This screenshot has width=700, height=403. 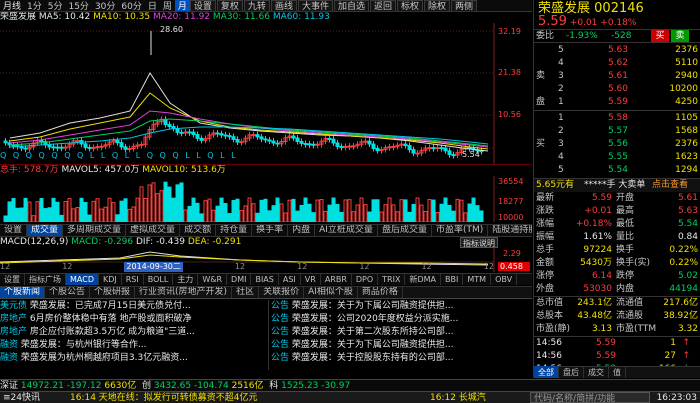 What do you see at coordinates (283, 5) in the screenshot?
I see `draw-line-button: 画线` at bounding box center [283, 5].